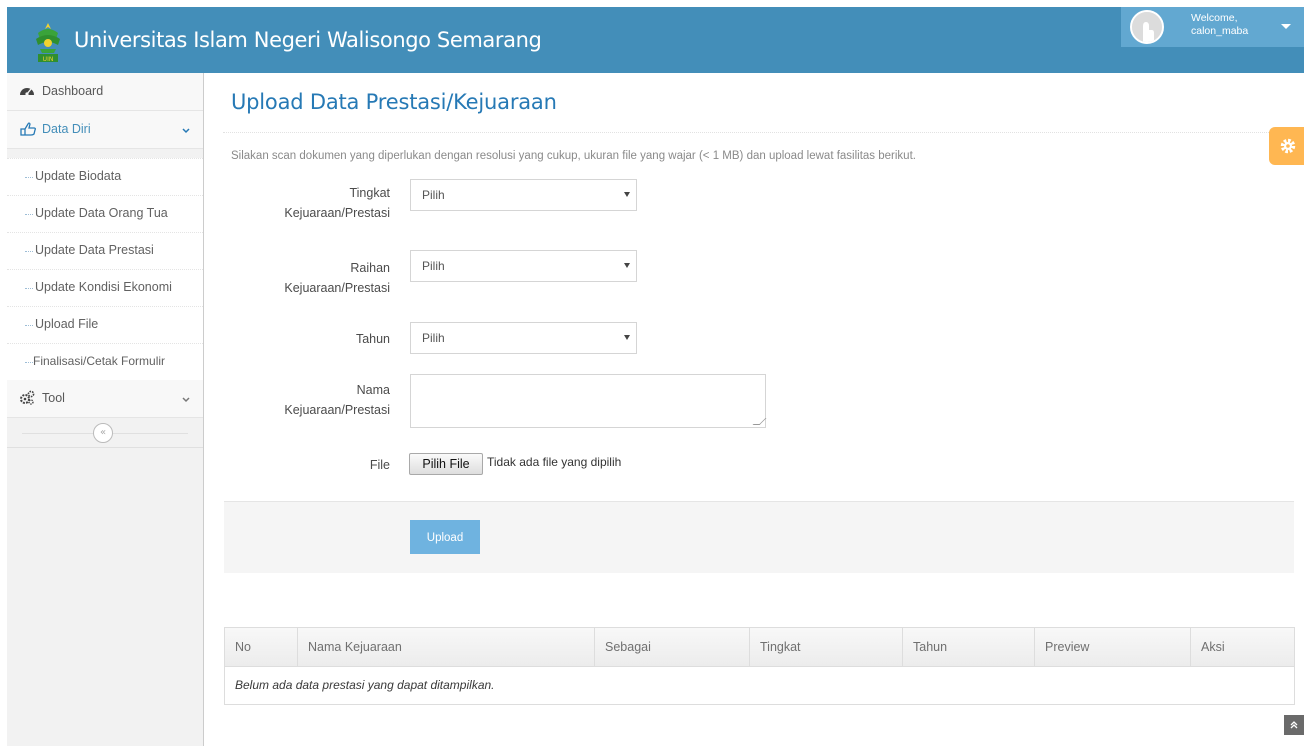 Image resolution: width=1311 pixels, height=746 pixels. Describe the element at coordinates (27, 129) in the screenshot. I see `hand-pointing-icon` at that location.